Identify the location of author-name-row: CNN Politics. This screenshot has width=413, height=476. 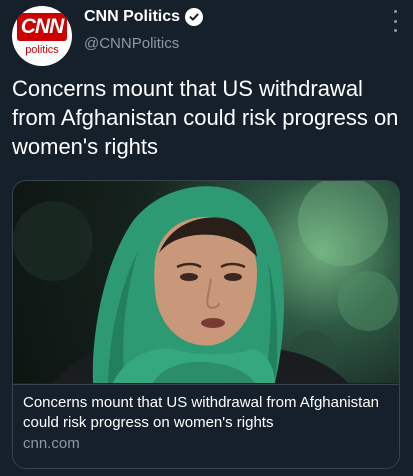
(144, 17).